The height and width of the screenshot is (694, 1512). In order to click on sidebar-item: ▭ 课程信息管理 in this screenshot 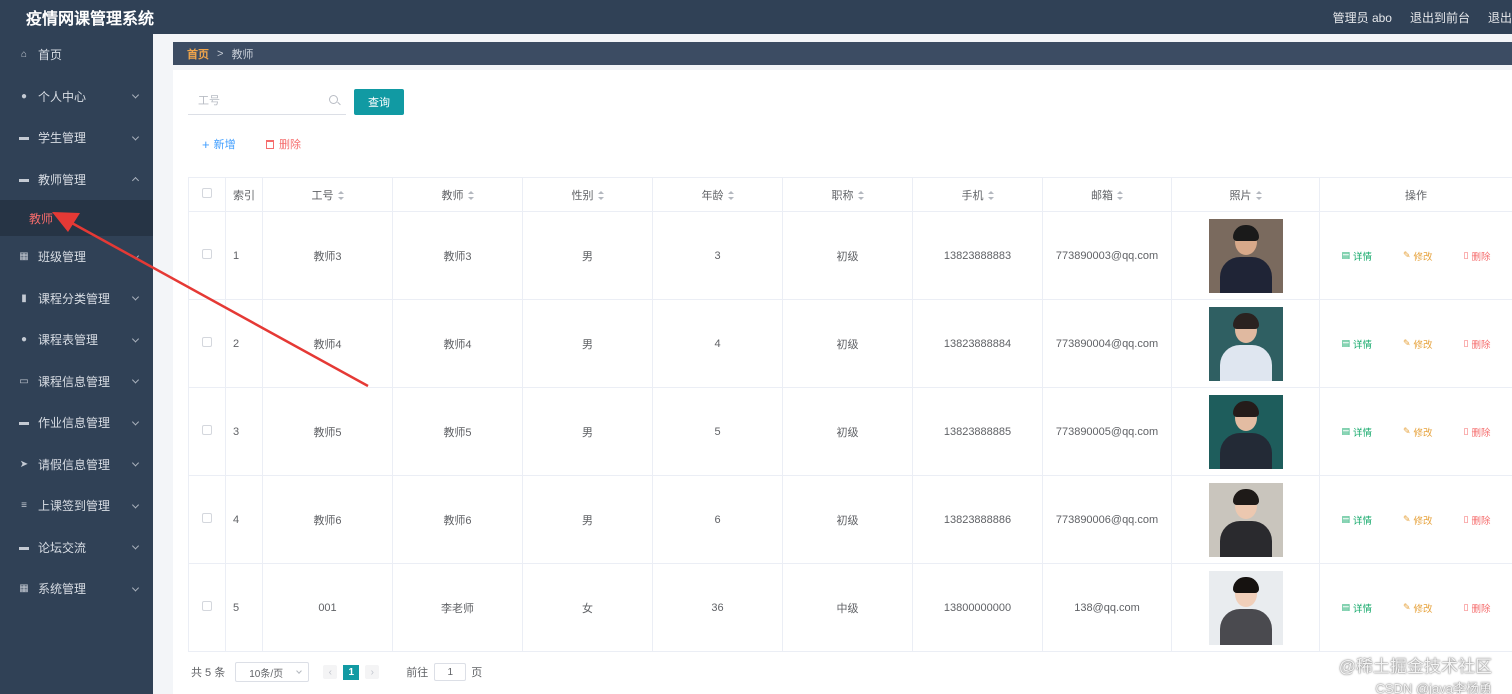, I will do `click(76, 382)`.